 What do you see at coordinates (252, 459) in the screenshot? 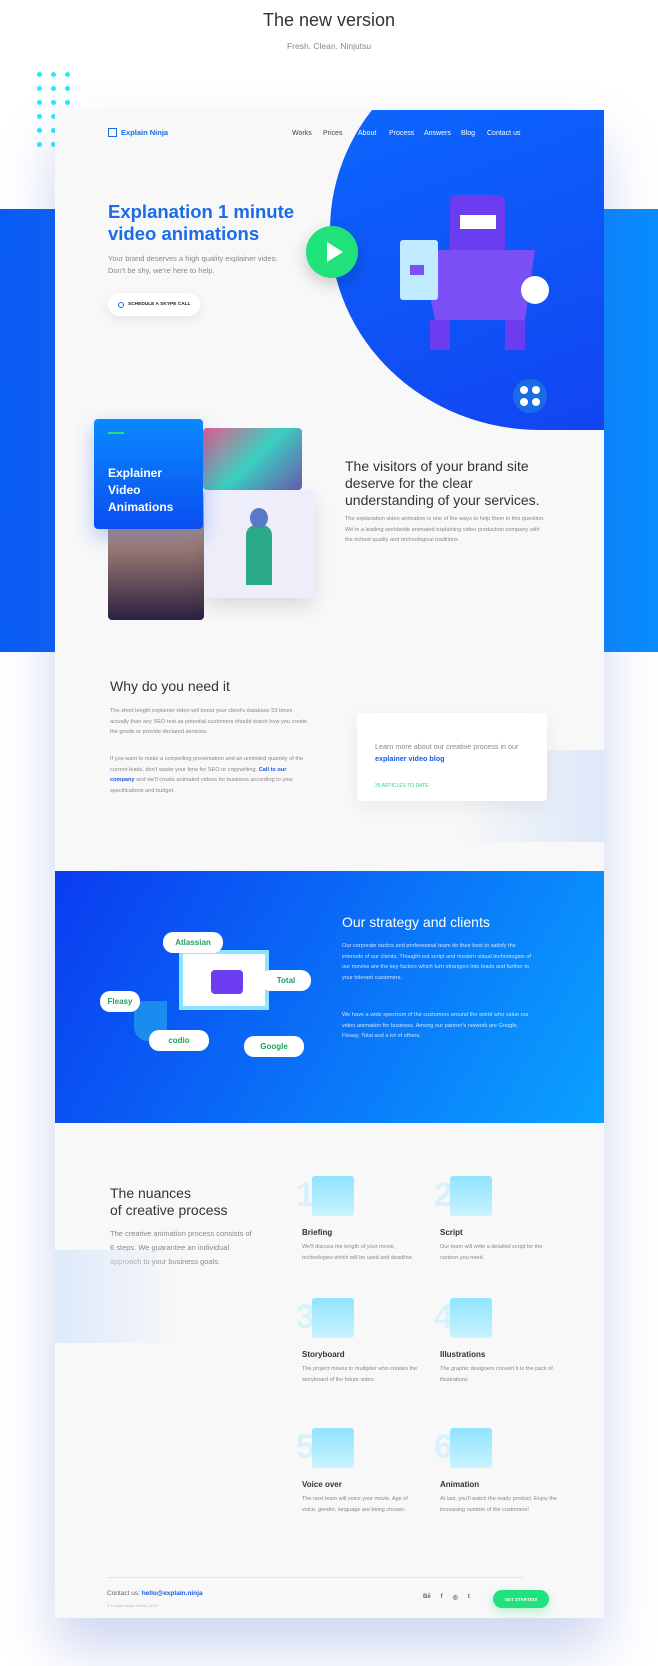
I see `city-image` at bounding box center [252, 459].